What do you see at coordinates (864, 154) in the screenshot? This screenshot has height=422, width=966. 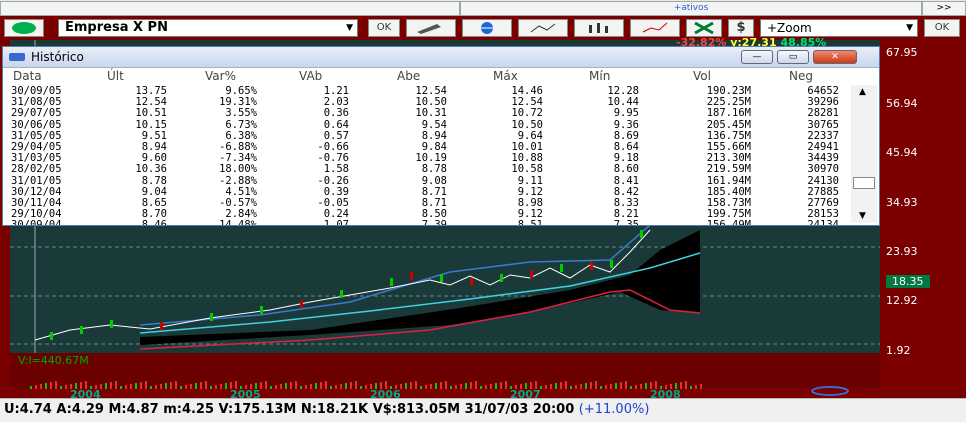 I see `vertical-scrollbar: ▲ ▼` at bounding box center [864, 154].